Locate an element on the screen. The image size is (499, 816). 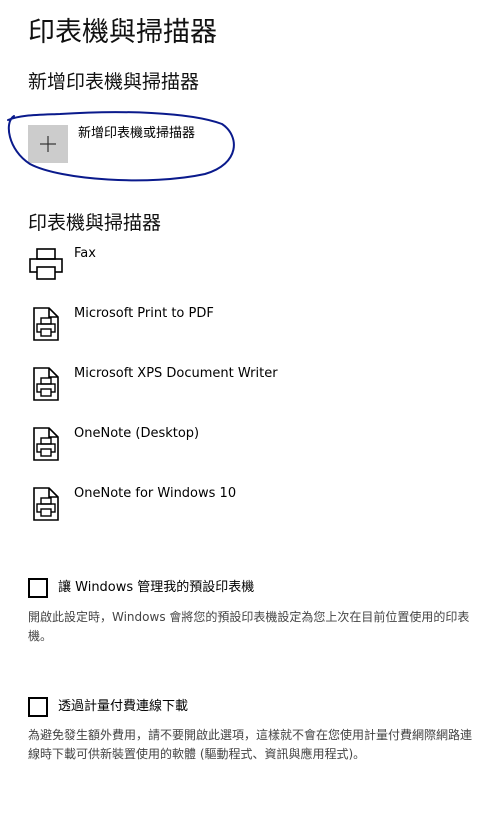
printer-item-onenote-desktop: OneNote (Desktop) is located at coordinates (248, 446).